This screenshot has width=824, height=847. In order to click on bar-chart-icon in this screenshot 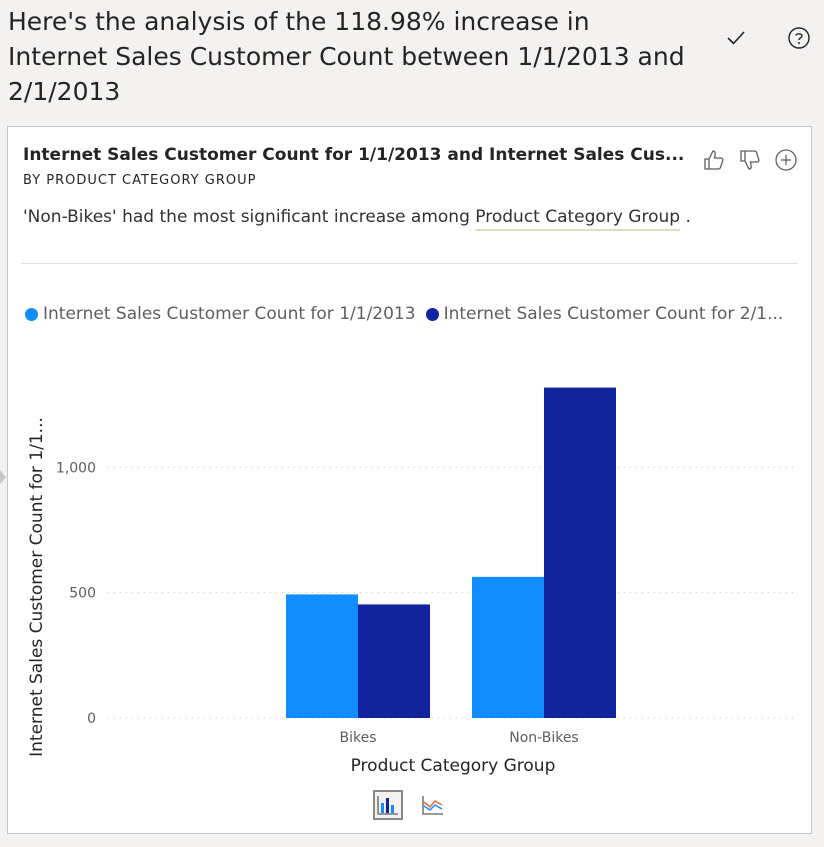, I will do `click(387, 805)`.